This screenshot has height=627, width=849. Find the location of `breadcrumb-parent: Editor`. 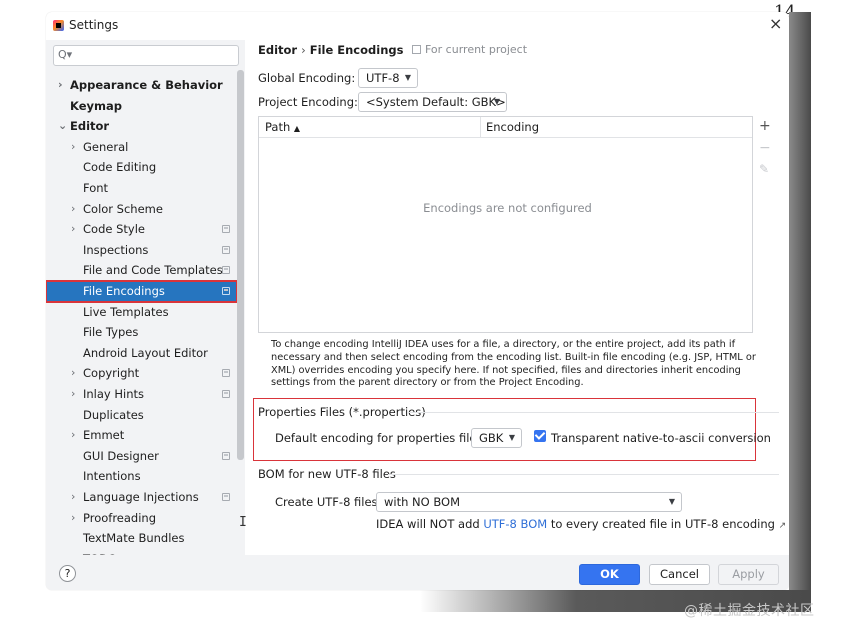

breadcrumb-parent: Editor is located at coordinates (277, 50).